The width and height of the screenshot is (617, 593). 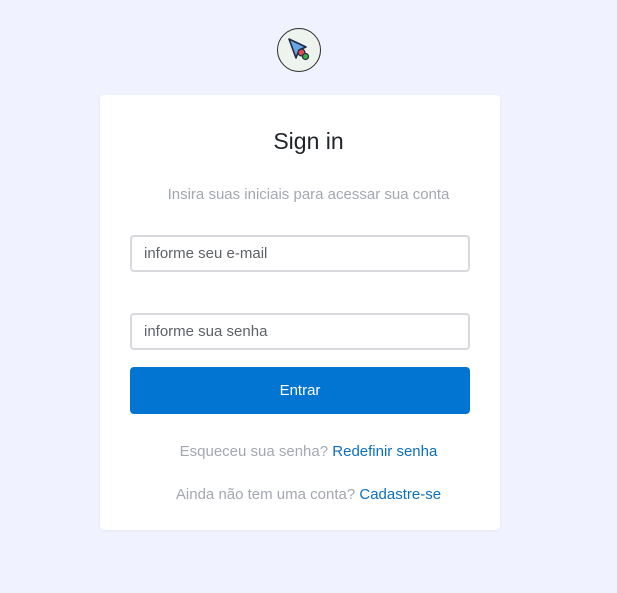 What do you see at coordinates (400, 494) in the screenshot?
I see `signup-link: Cadastre-se` at bounding box center [400, 494].